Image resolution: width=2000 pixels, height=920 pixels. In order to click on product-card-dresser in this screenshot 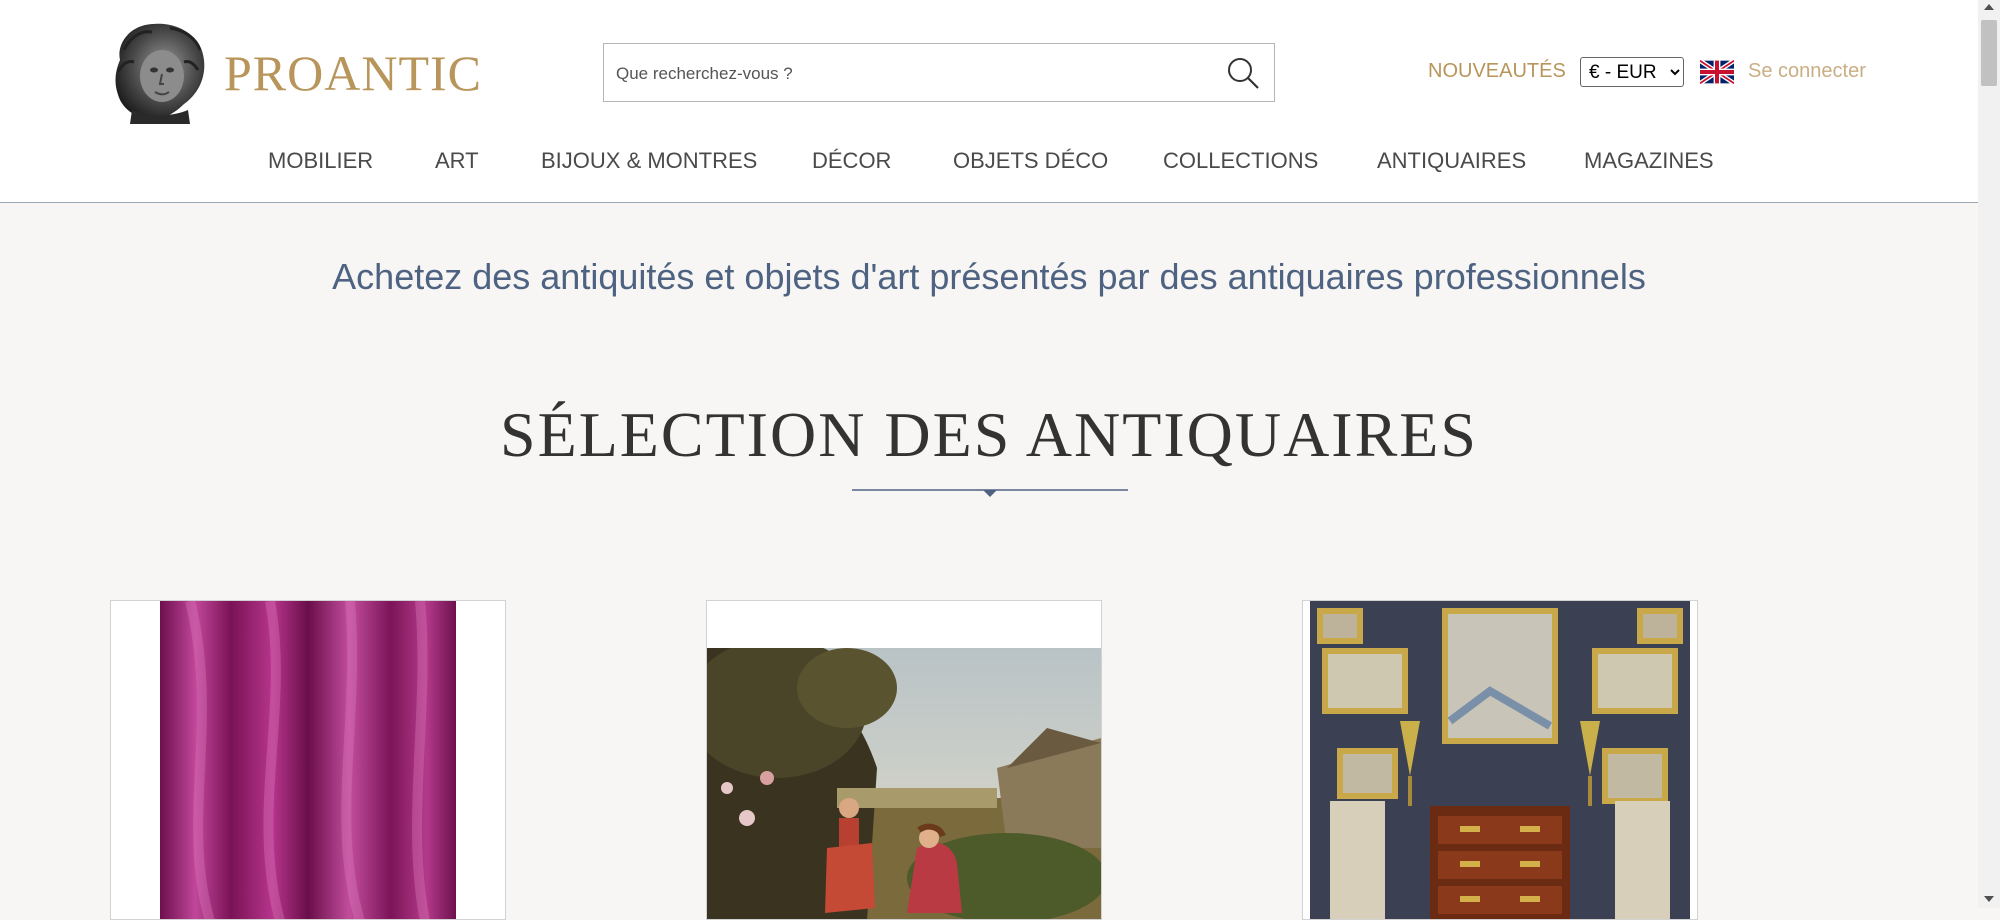, I will do `click(1500, 760)`.